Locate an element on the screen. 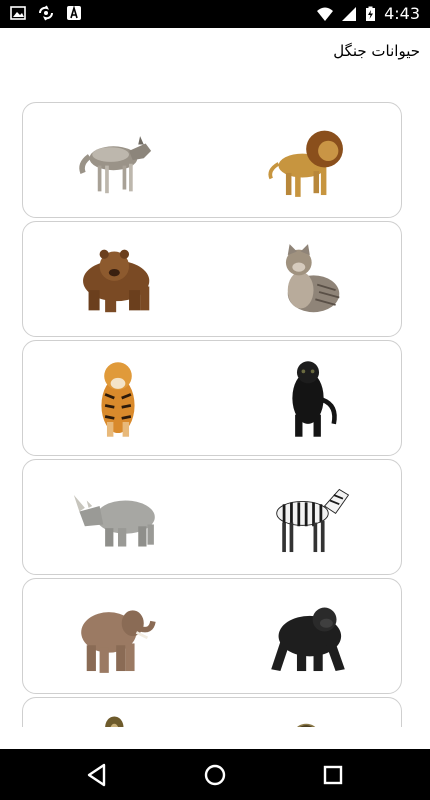 The image size is (430, 800). navigation-bar is located at coordinates (215, 774).